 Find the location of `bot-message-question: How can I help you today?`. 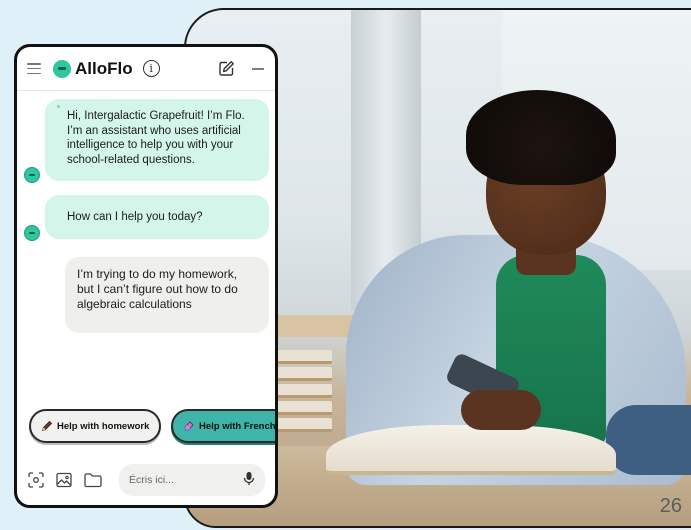

bot-message-question: How can I help you today? is located at coordinates (157, 217).